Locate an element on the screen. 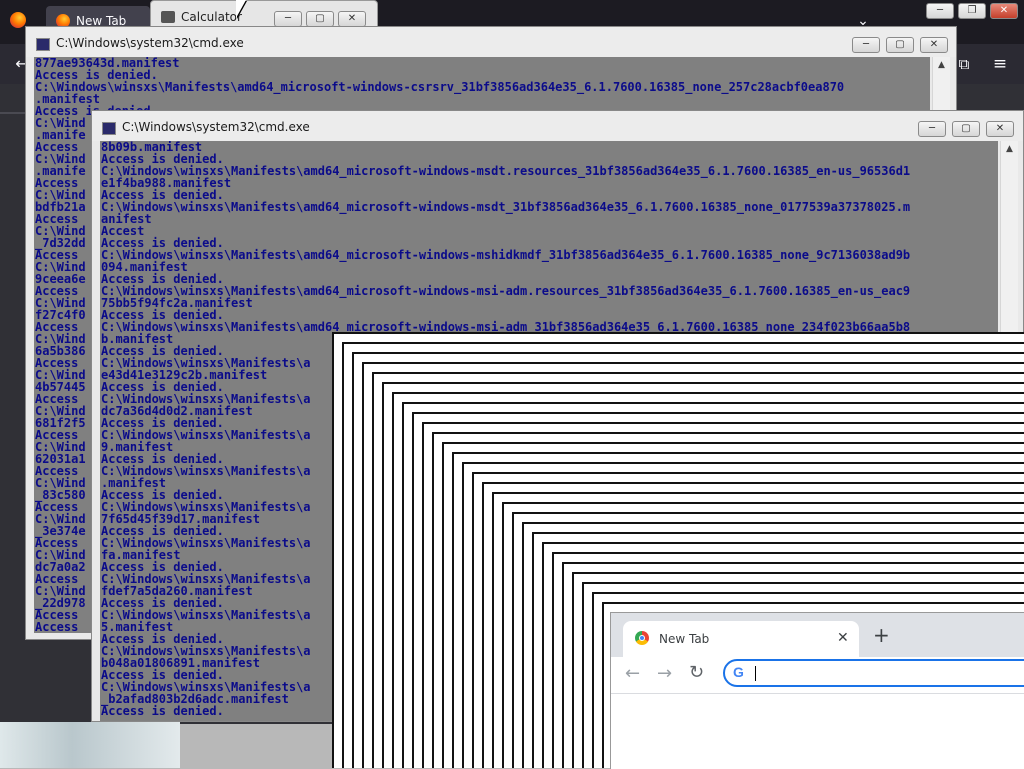  calculator-maximize-button: ▢ is located at coordinates (320, 19).